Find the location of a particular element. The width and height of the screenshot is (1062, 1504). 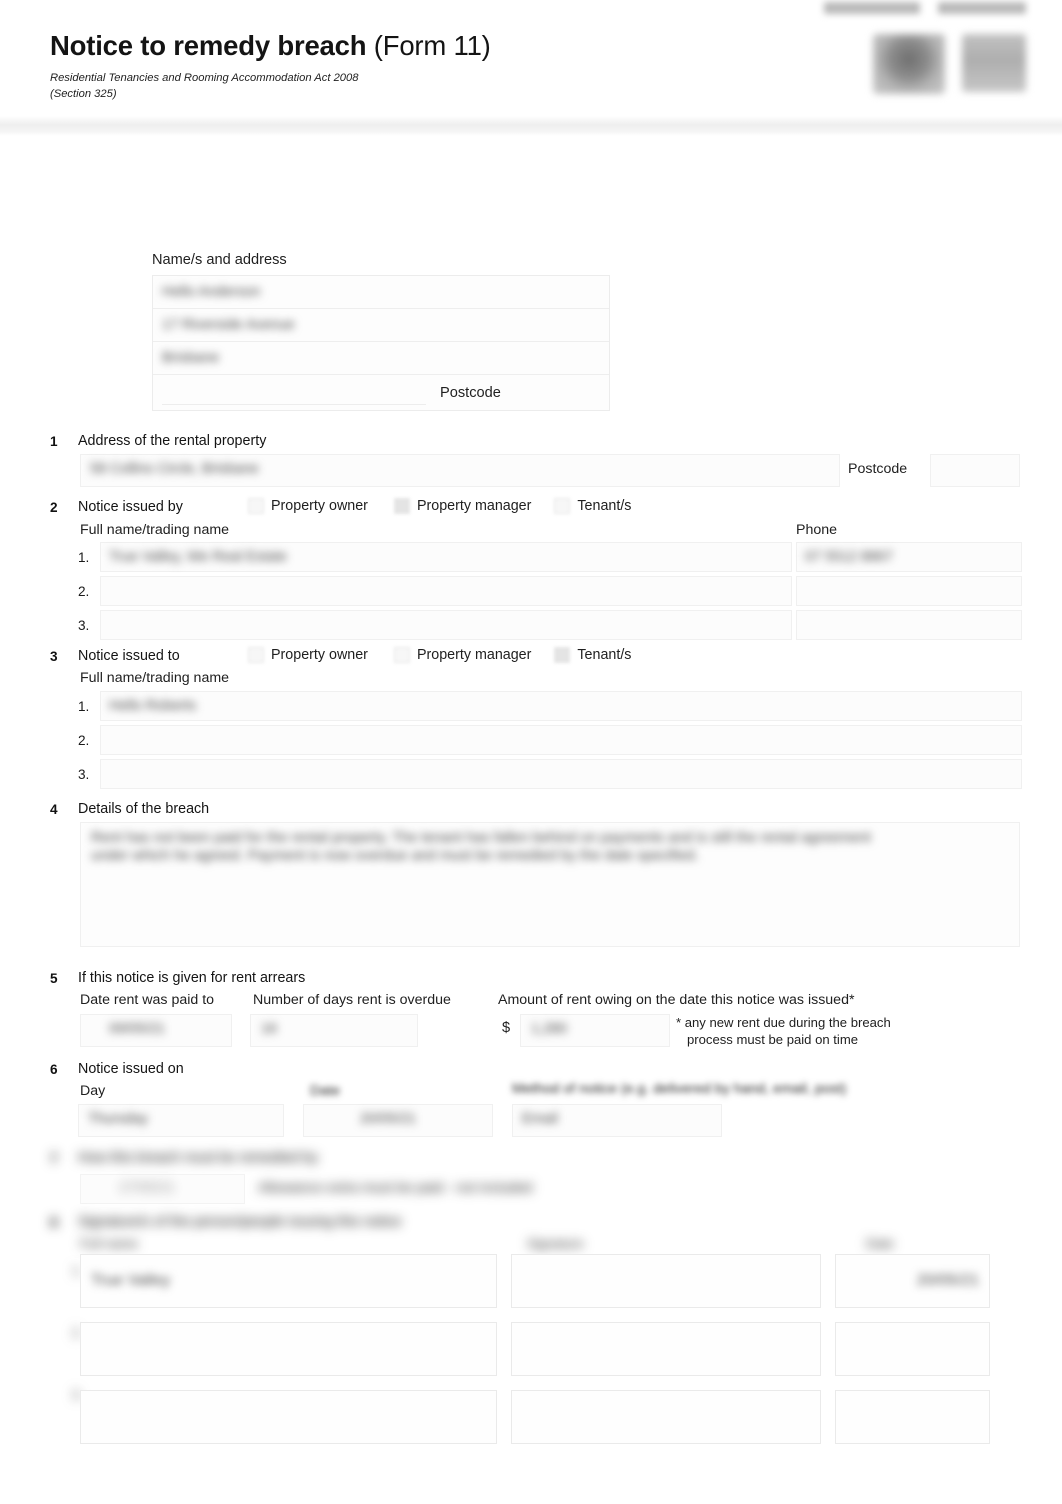

signature-row2-date-input is located at coordinates (912, 1349).